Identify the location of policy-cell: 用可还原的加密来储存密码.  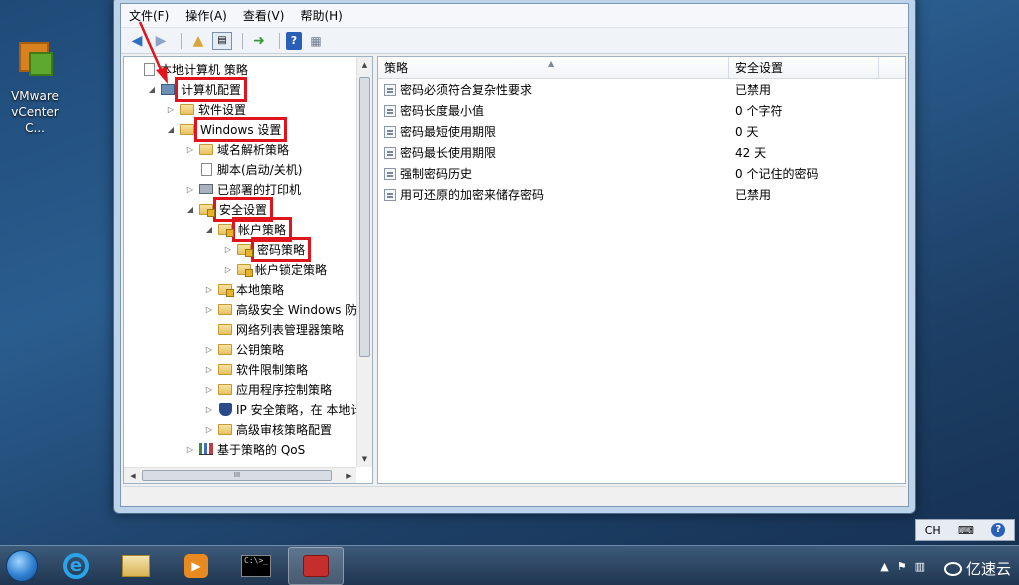
(553, 194).